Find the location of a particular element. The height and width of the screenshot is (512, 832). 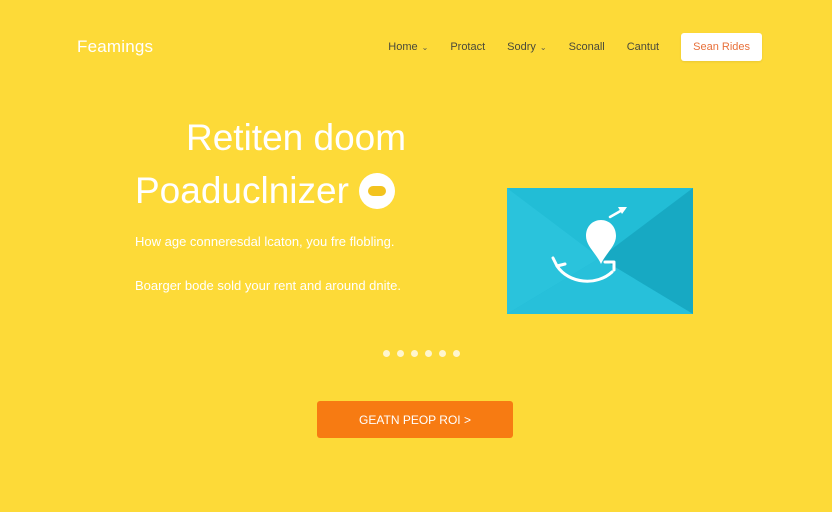

nav-item-label: Cantut is located at coordinates (643, 47).